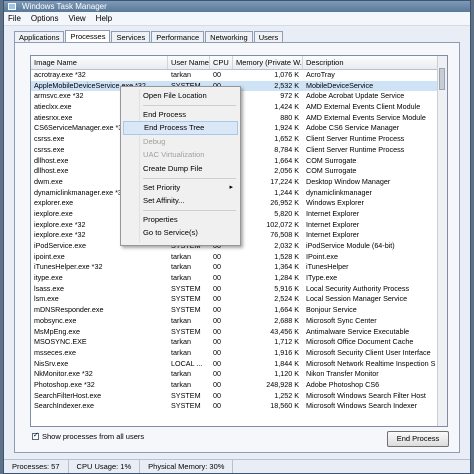 This screenshot has height=474, width=474. What do you see at coordinates (322, 278) in the screenshot?
I see `description-cell: IType.exe` at bounding box center [322, 278].